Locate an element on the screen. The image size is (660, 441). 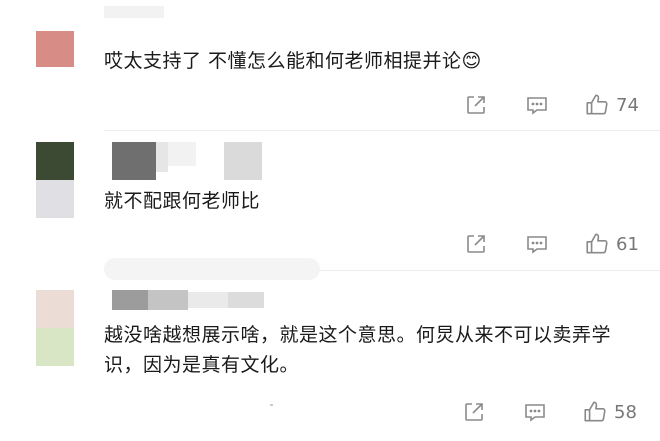
like-button: 58 is located at coordinates (609, 412).